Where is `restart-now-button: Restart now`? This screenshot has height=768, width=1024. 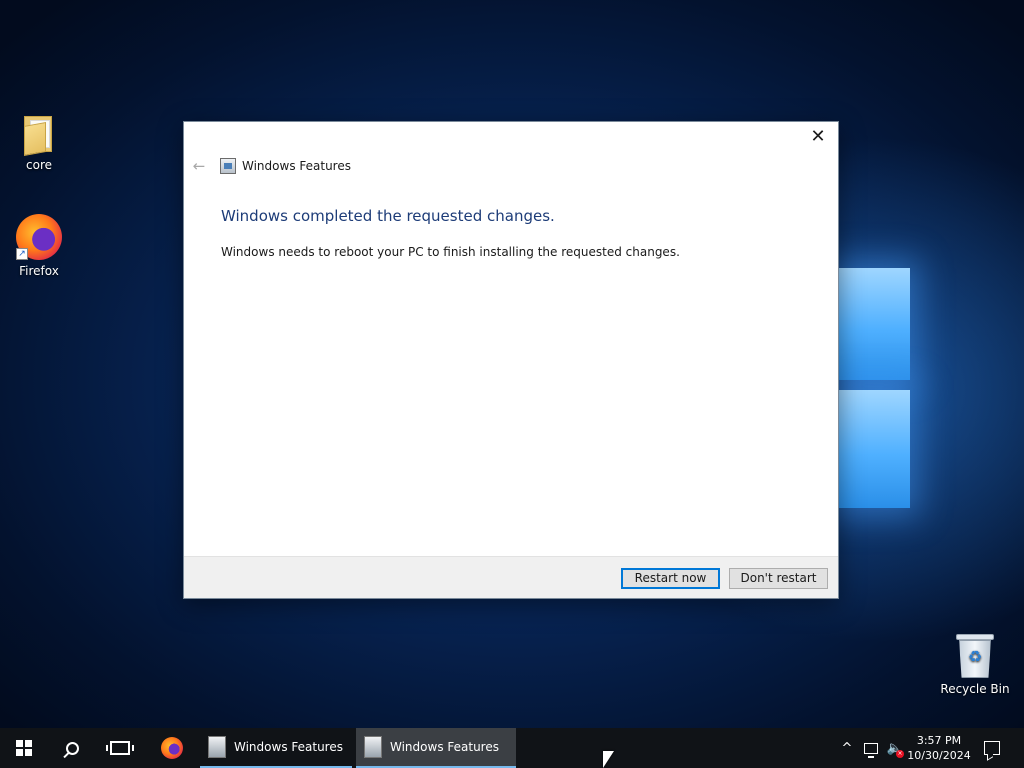 restart-now-button: Restart now is located at coordinates (670, 578).